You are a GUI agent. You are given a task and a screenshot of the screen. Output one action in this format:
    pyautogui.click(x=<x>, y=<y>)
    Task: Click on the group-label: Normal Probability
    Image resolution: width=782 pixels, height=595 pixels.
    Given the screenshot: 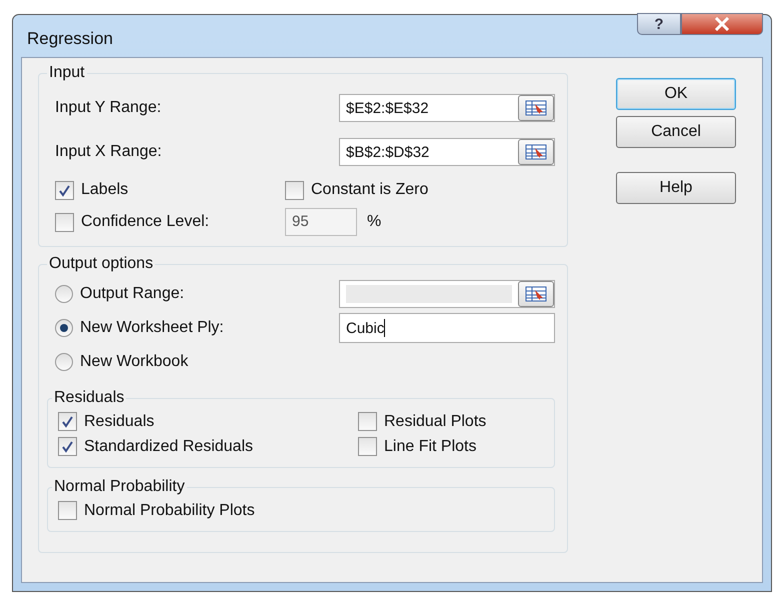 What is the action you would take?
    pyautogui.click(x=119, y=487)
    